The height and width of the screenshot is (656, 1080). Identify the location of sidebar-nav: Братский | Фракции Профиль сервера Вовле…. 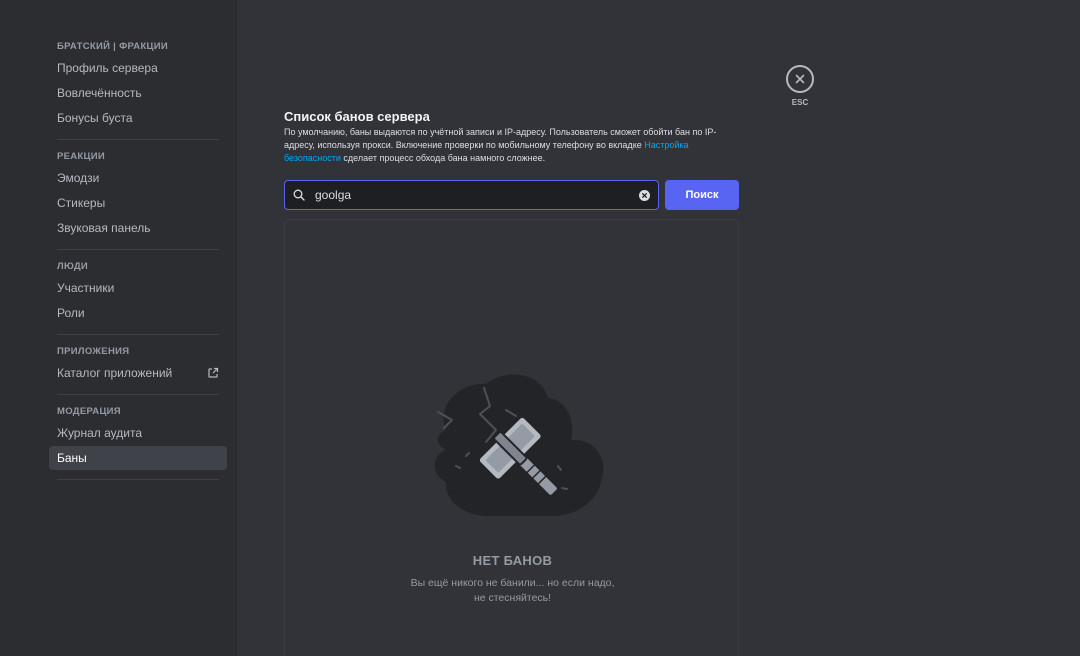
(138, 263).